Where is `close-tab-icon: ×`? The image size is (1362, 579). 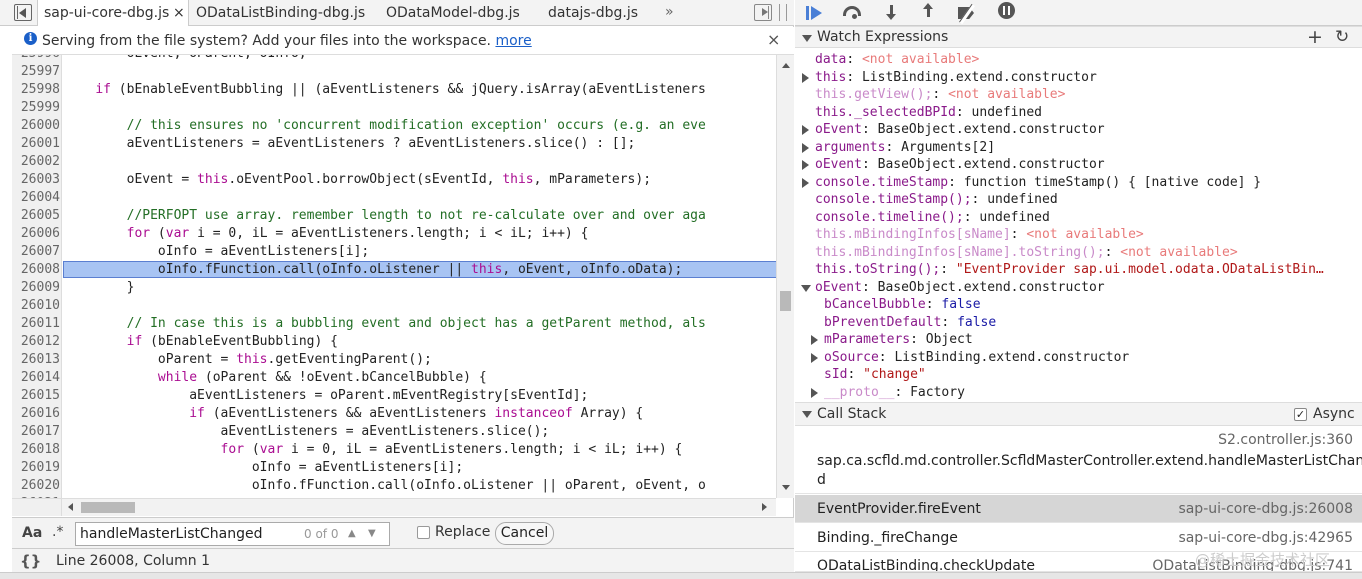 close-tab-icon: × is located at coordinates (179, 13).